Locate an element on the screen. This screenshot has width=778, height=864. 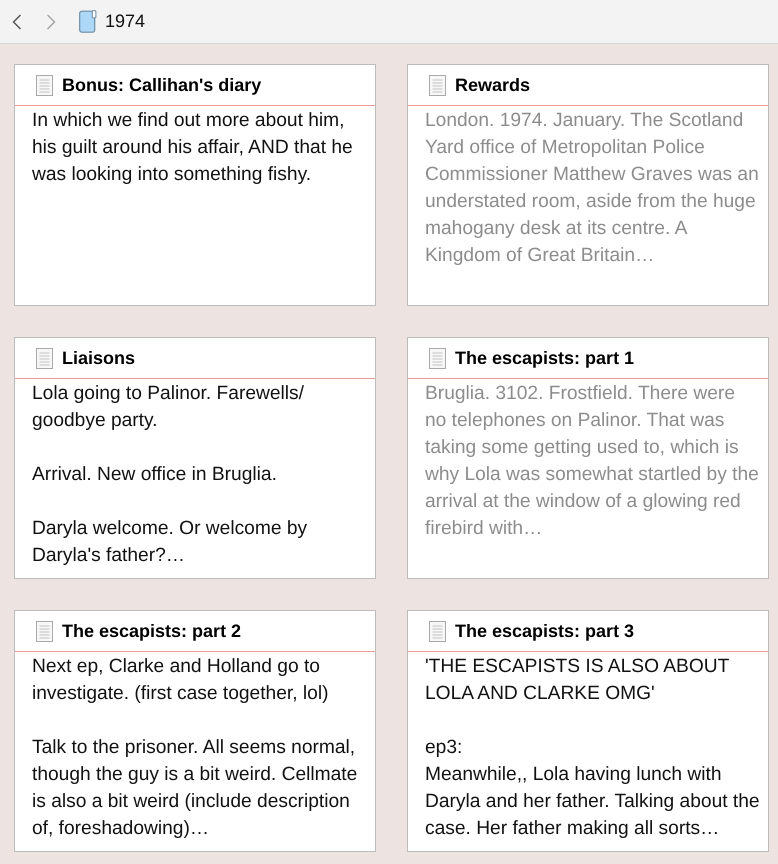
chevron-left-icon is located at coordinates (17, 22).